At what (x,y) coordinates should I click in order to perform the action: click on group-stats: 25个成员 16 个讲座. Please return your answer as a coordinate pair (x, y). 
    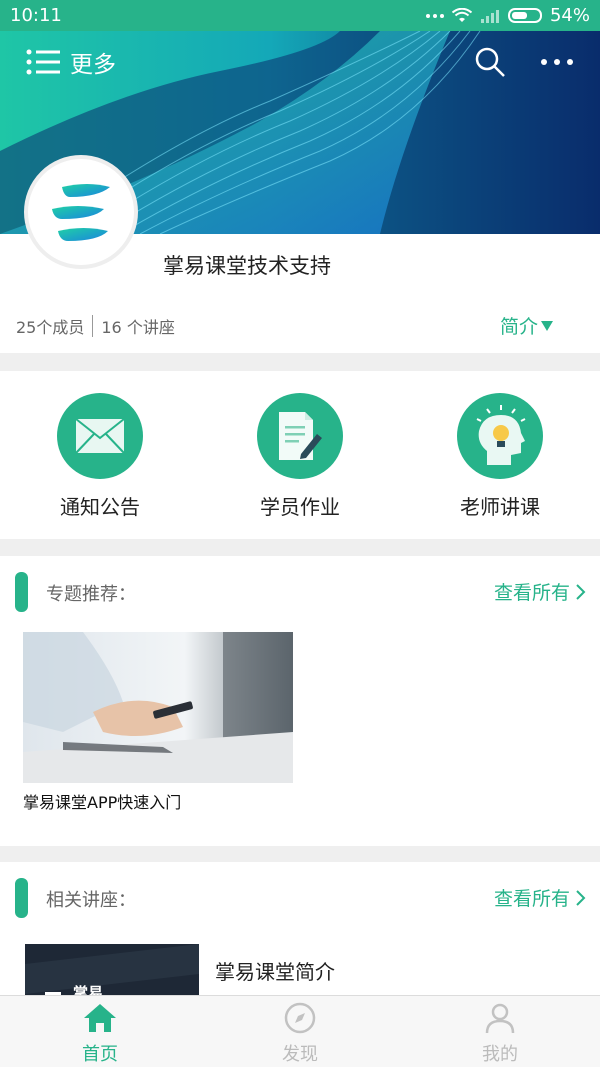
    Looking at the image, I should click on (95, 326).